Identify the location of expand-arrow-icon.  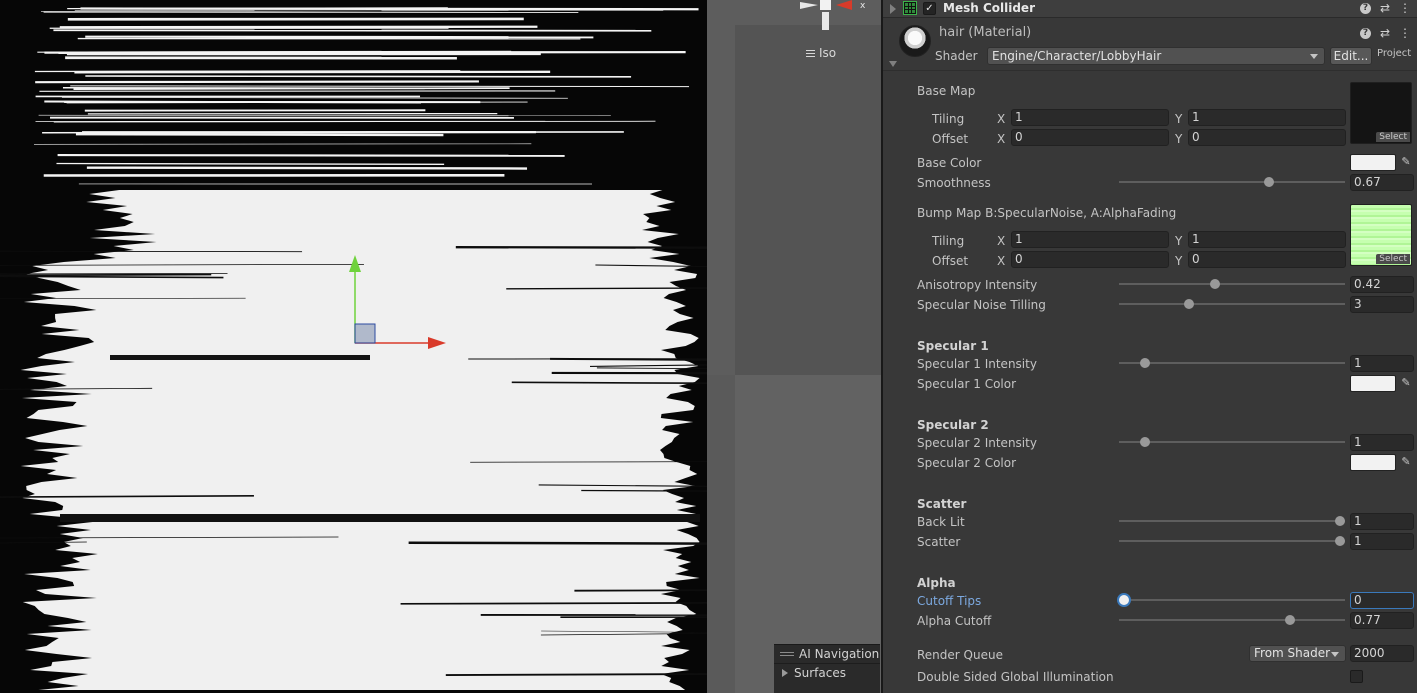
(785, 672).